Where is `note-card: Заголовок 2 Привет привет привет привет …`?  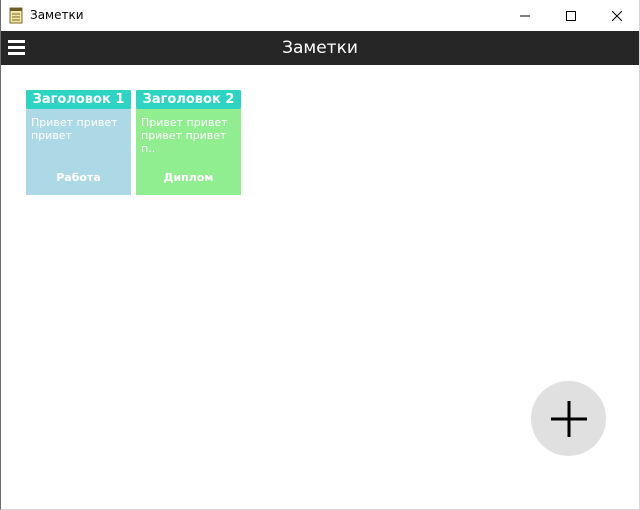 note-card: Заголовок 2 Привет привет привет привет … is located at coordinates (188, 142).